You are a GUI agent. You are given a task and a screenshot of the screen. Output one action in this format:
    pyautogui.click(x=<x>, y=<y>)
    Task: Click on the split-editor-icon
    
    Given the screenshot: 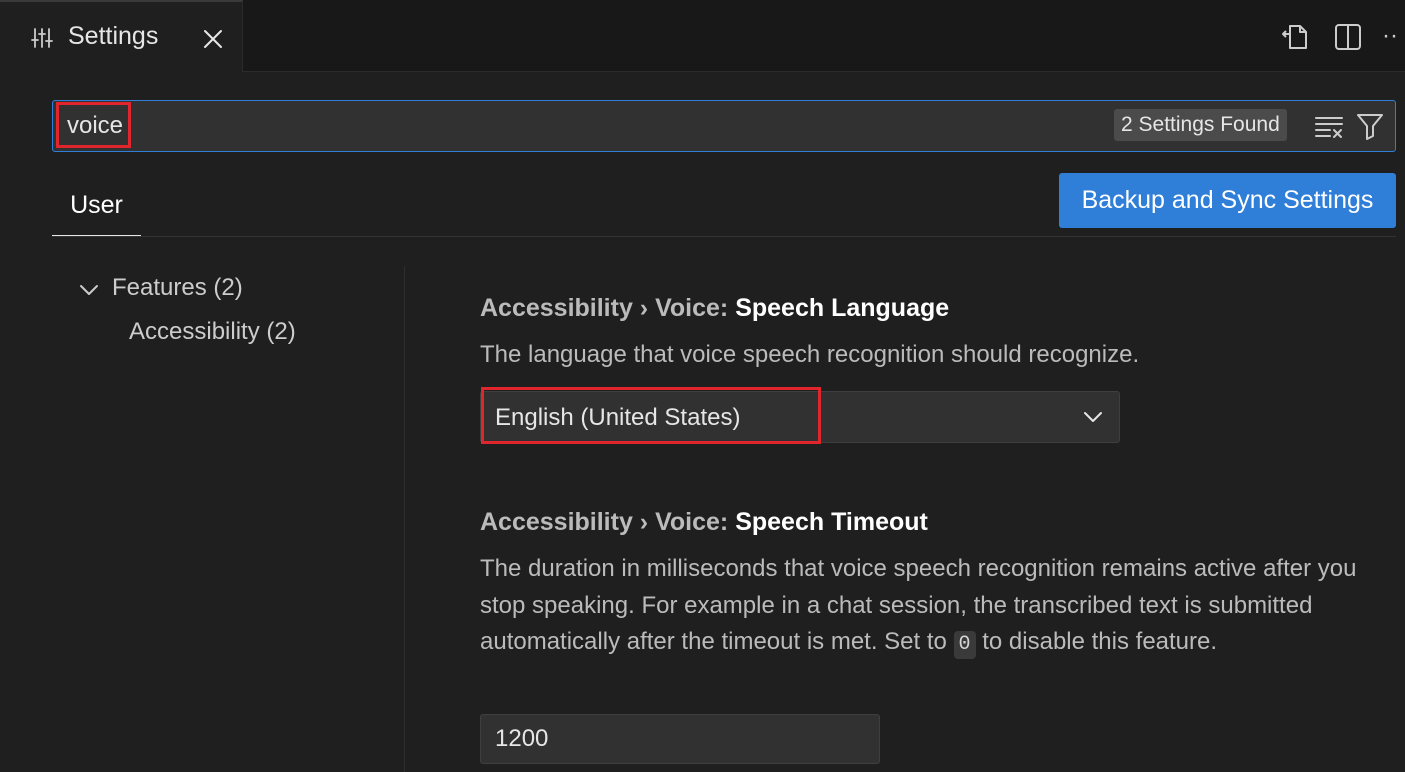 What is the action you would take?
    pyautogui.click(x=1348, y=37)
    